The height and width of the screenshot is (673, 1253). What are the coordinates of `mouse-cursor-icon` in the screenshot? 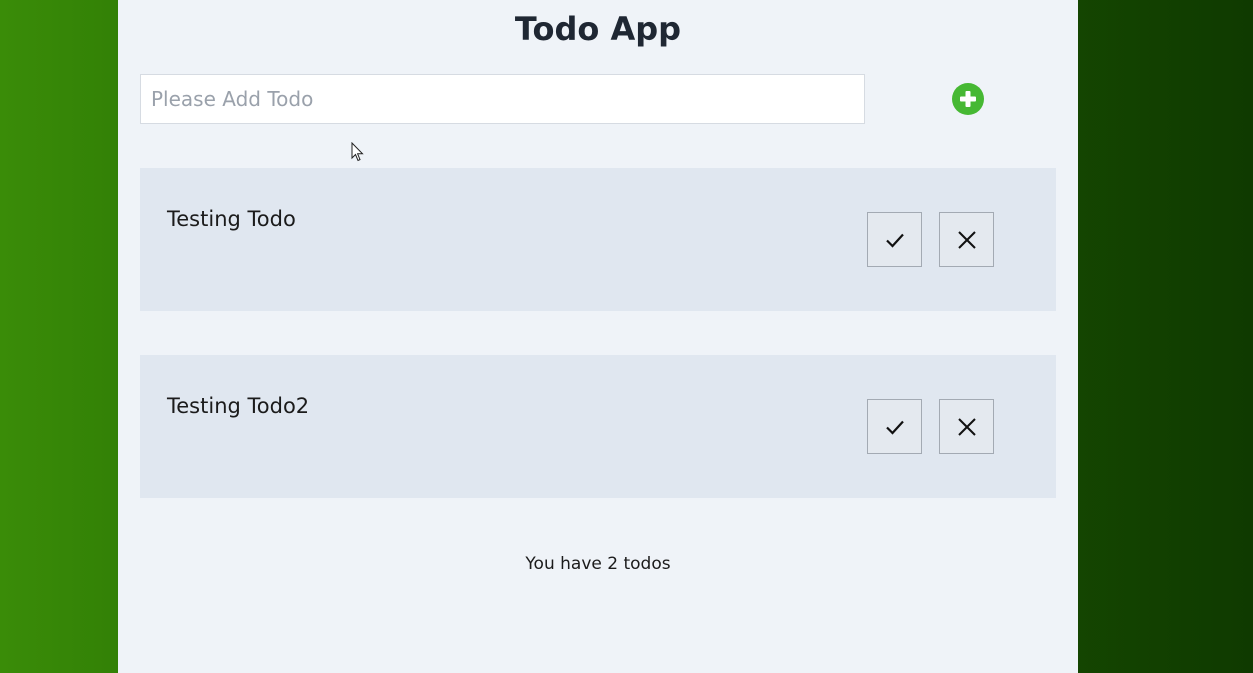 It's located at (357, 152).